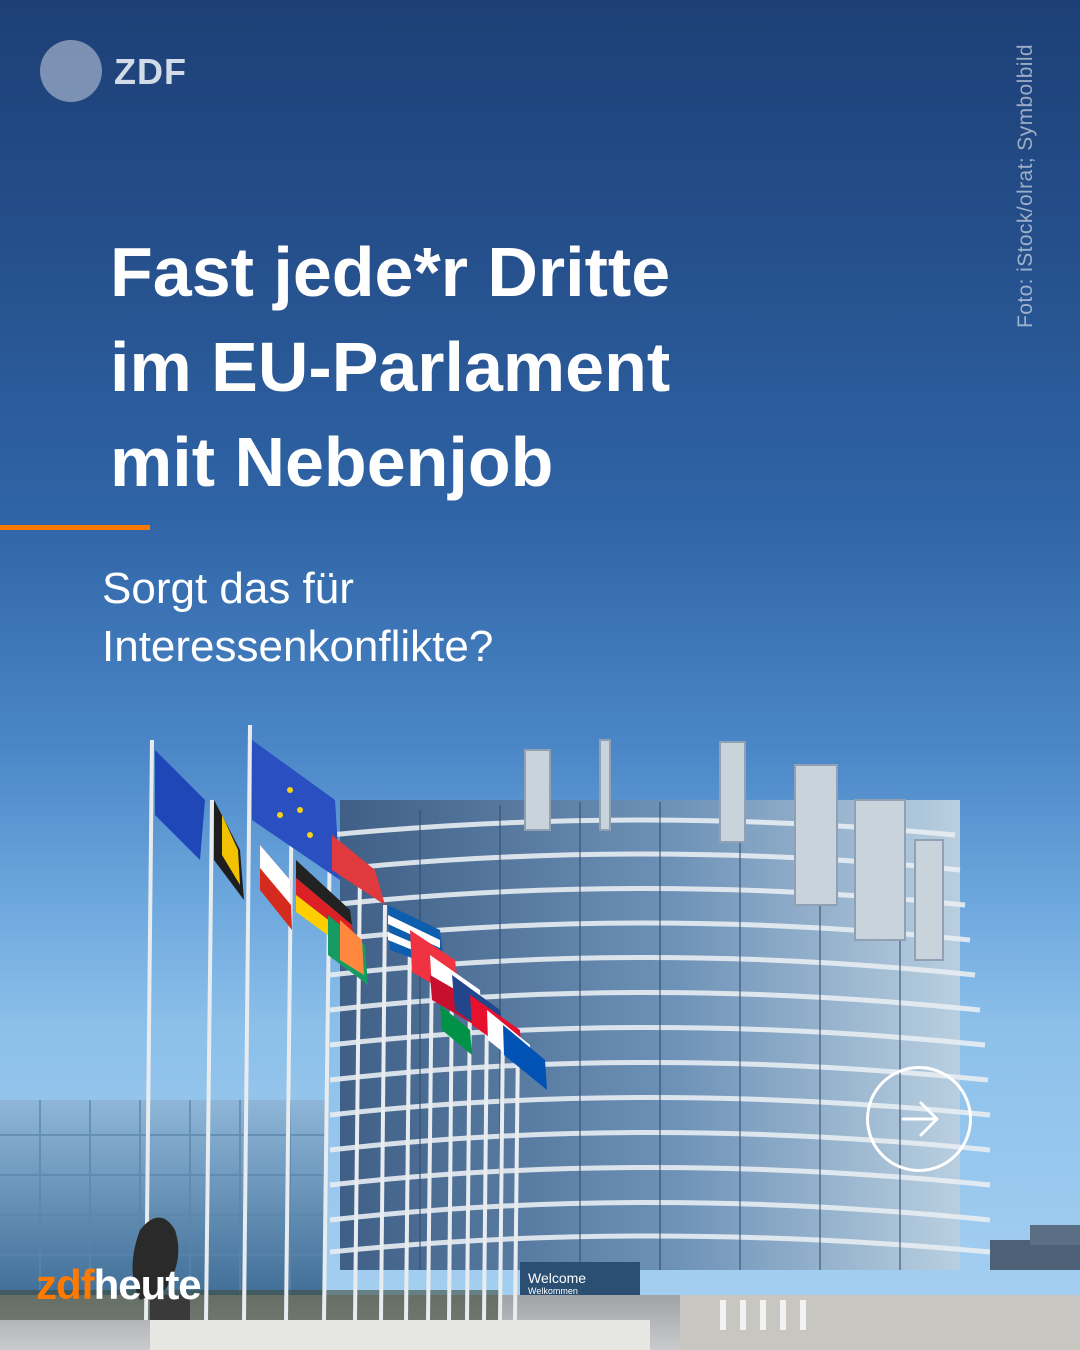 The image size is (1080, 1350). What do you see at coordinates (147, 1284) in the screenshot?
I see `zdfheute-logo-heute: heute` at bounding box center [147, 1284].